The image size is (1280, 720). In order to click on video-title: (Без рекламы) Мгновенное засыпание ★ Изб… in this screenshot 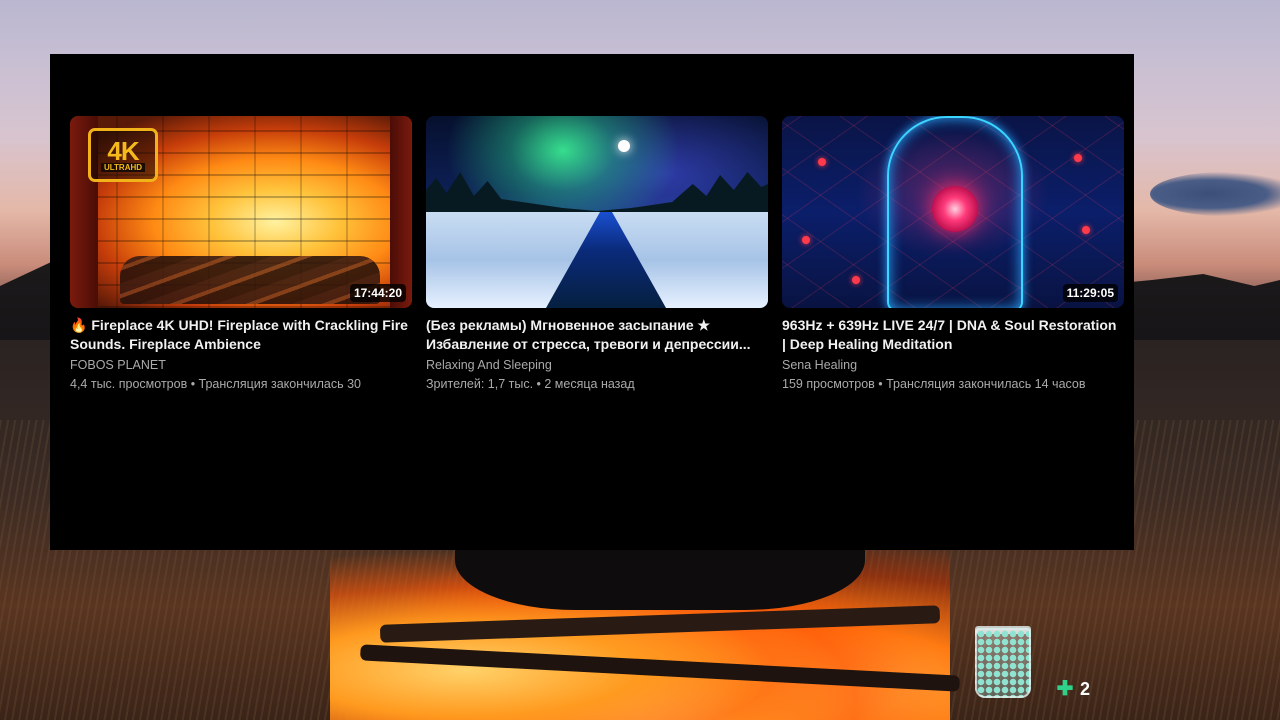, I will do `click(597, 335)`.